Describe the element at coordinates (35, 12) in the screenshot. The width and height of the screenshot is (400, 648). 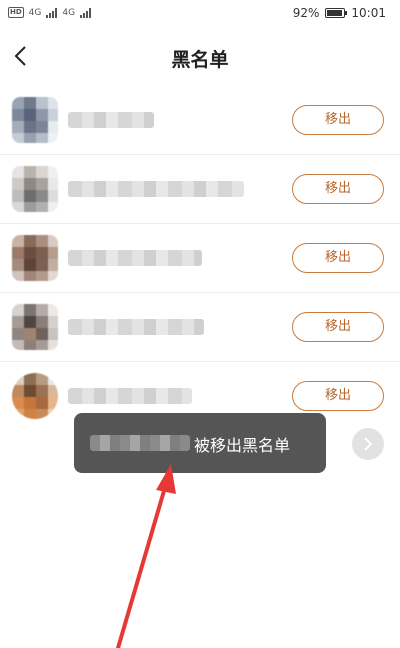
I see `network-label-1: 4G` at that location.